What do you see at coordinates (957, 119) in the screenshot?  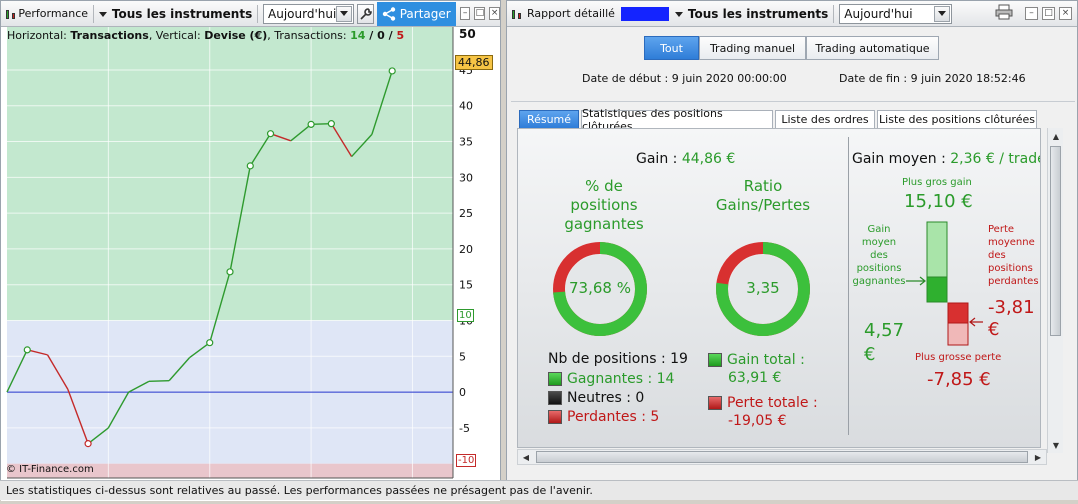 I see `subtab-liste-positions: Liste des positions clôturées` at bounding box center [957, 119].